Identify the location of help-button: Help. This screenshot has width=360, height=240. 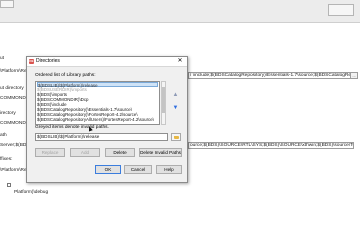
(169, 169).